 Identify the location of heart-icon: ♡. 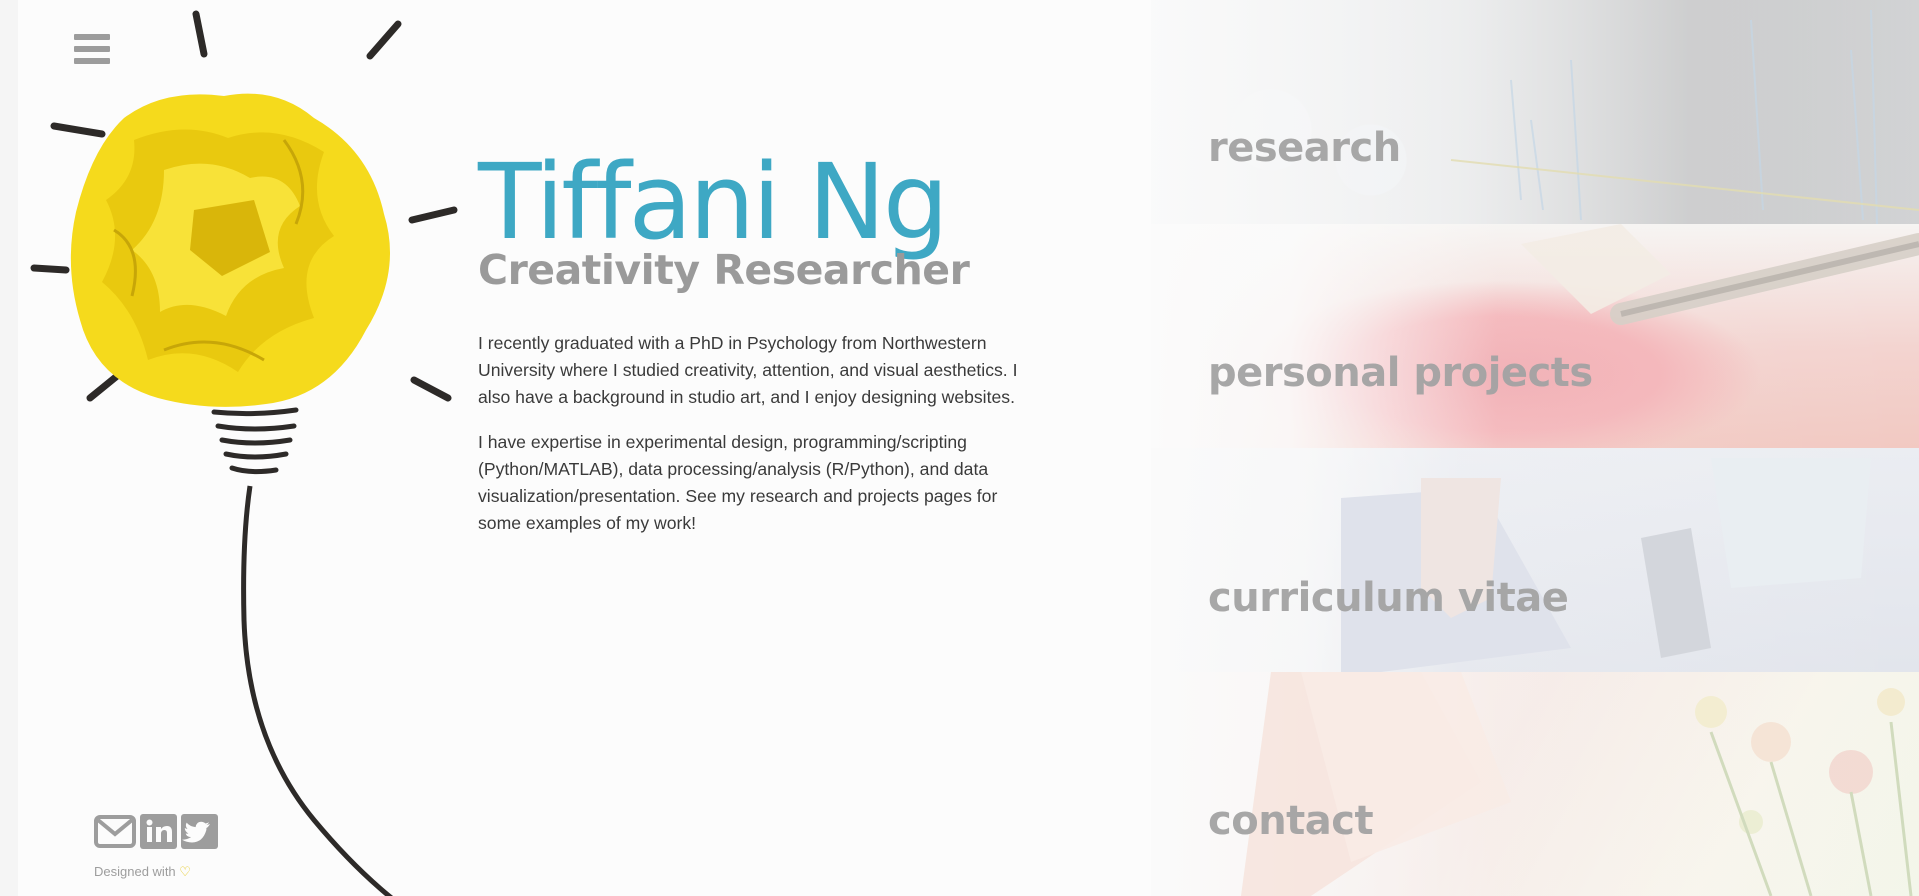
(185, 871).